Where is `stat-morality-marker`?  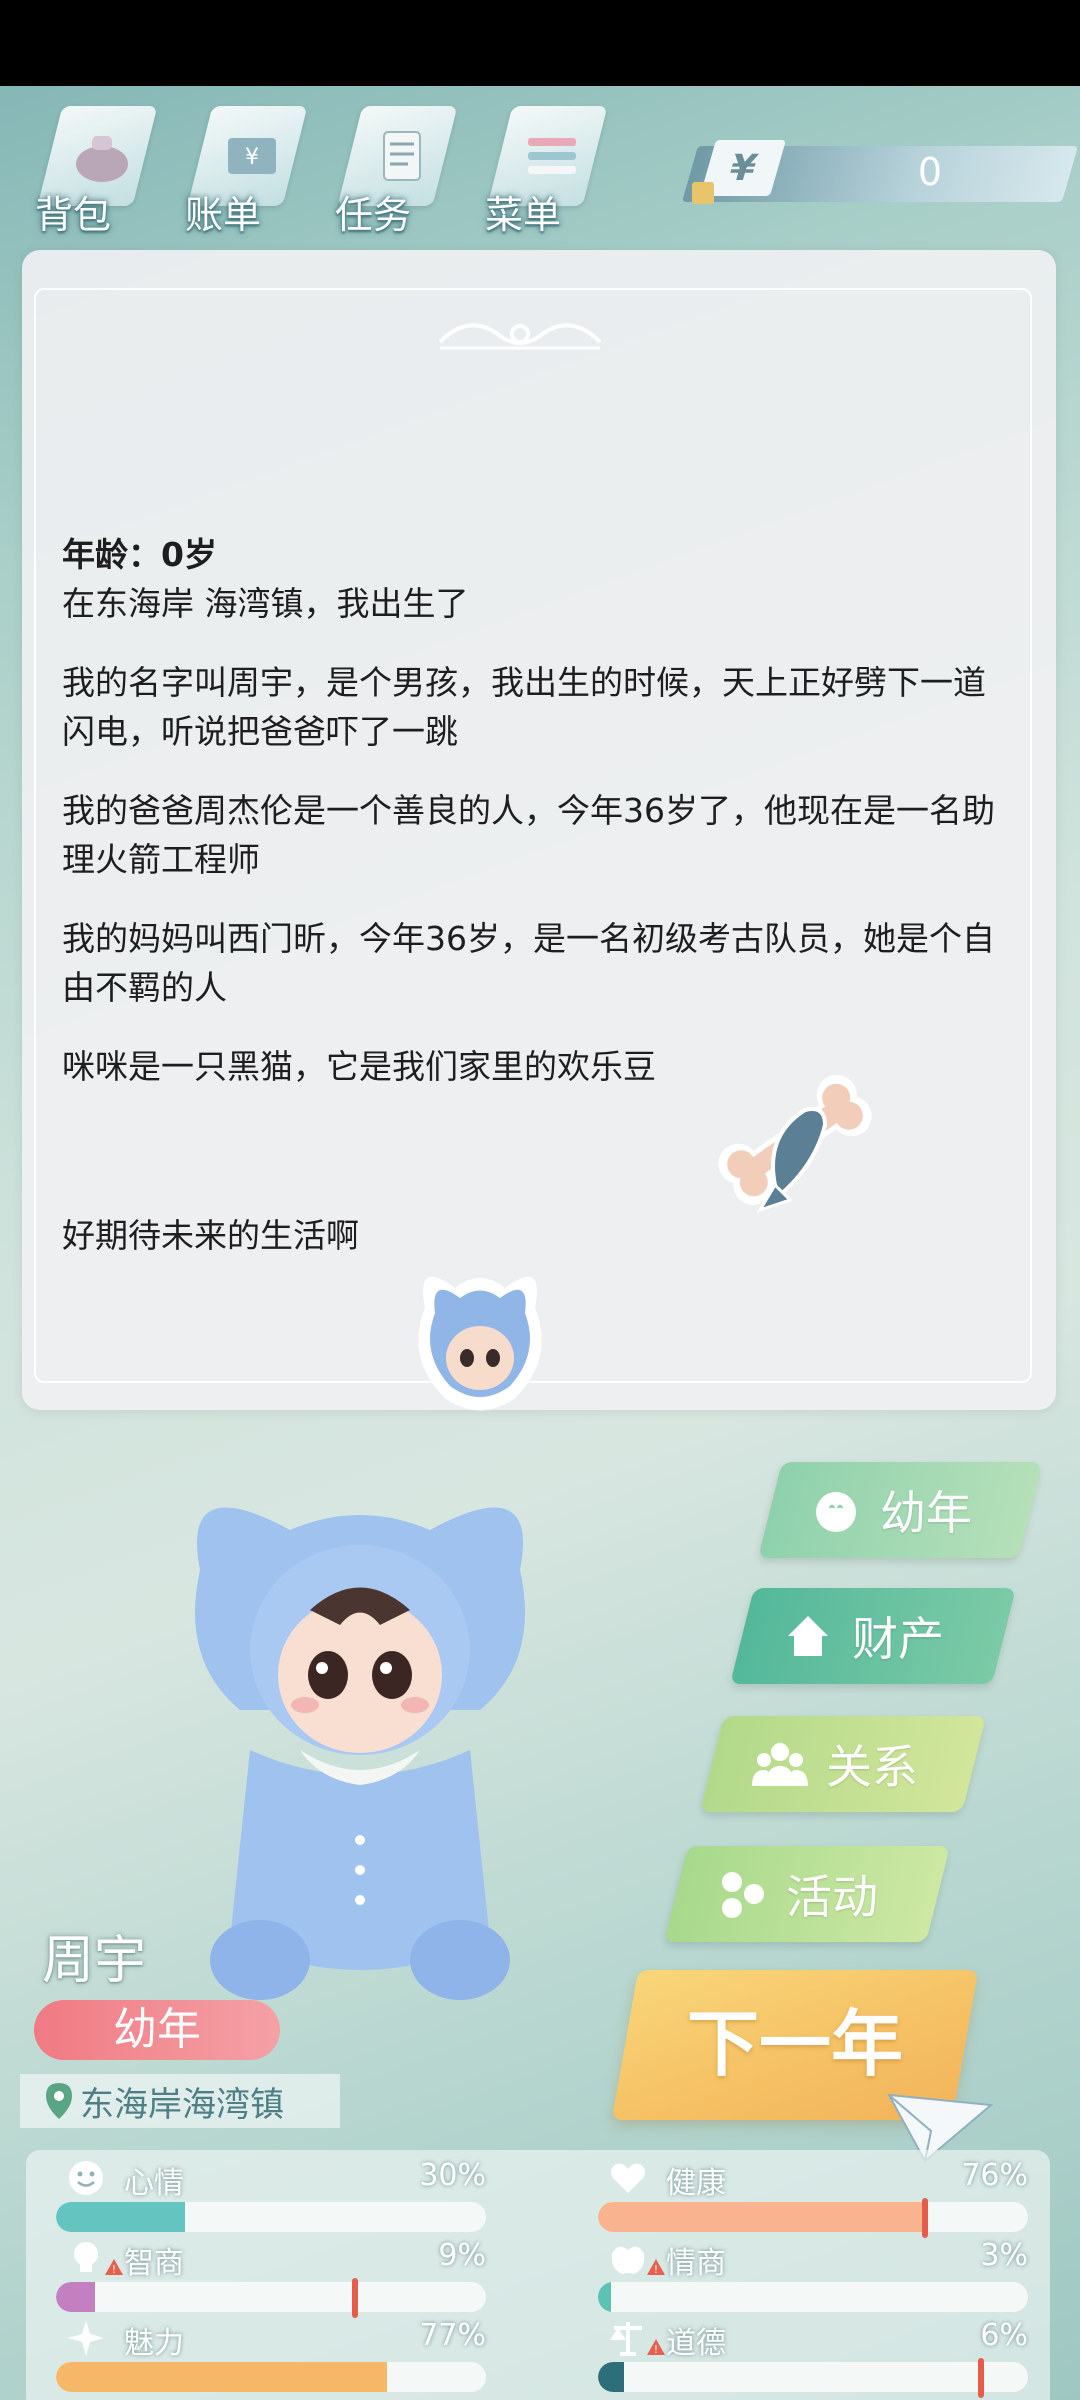 stat-morality-marker is located at coordinates (981, 2378).